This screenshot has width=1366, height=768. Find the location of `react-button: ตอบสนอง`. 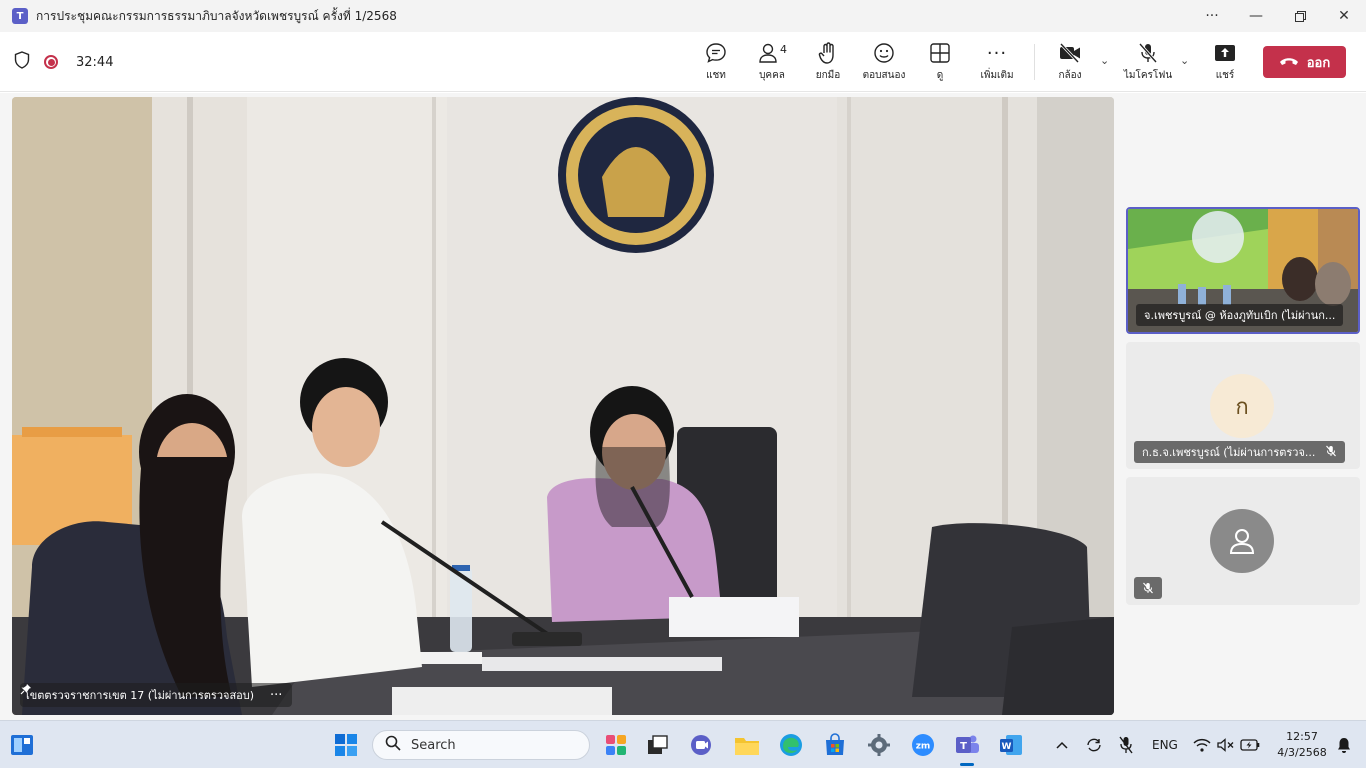

react-button: ตอบสนอง is located at coordinates (884, 64).